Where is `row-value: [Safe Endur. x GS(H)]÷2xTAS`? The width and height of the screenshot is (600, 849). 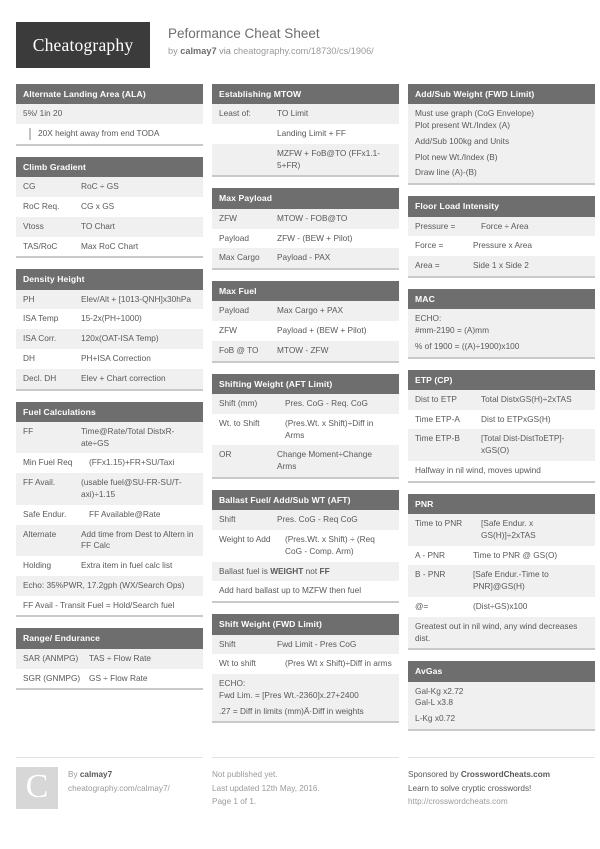
row-value: [Safe Endur. x GS(H)]÷2xTAS is located at coordinates (508, 529).